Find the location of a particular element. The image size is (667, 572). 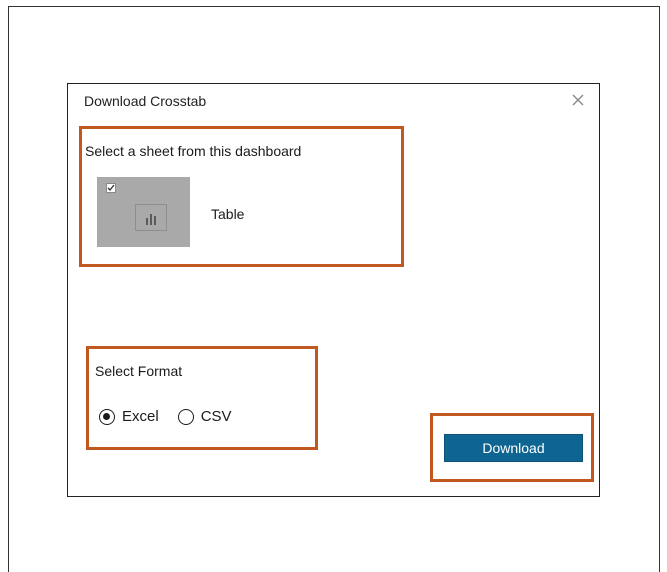

radio-csv-label: CSV is located at coordinates (216, 416).